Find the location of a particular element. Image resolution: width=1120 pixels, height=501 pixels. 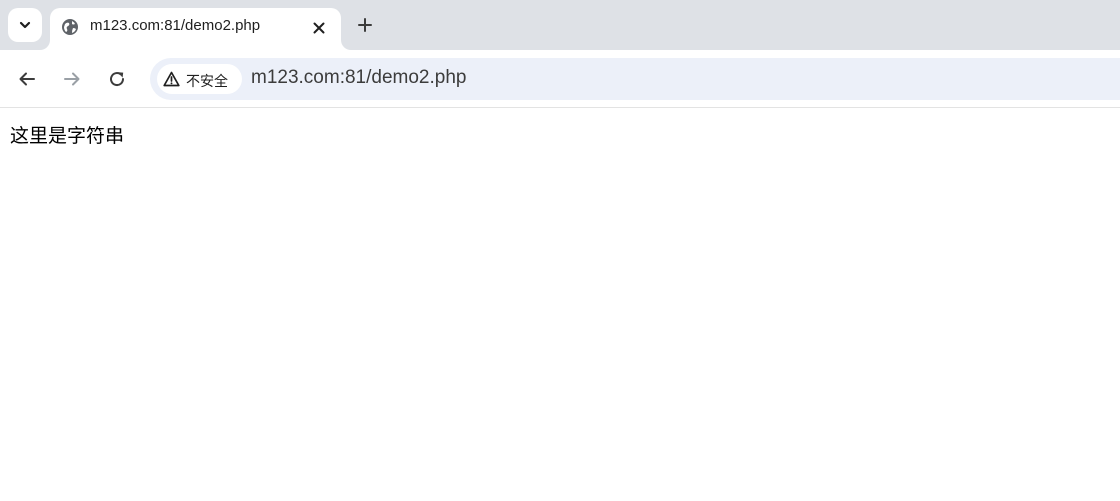

back-button is located at coordinates (27, 79).